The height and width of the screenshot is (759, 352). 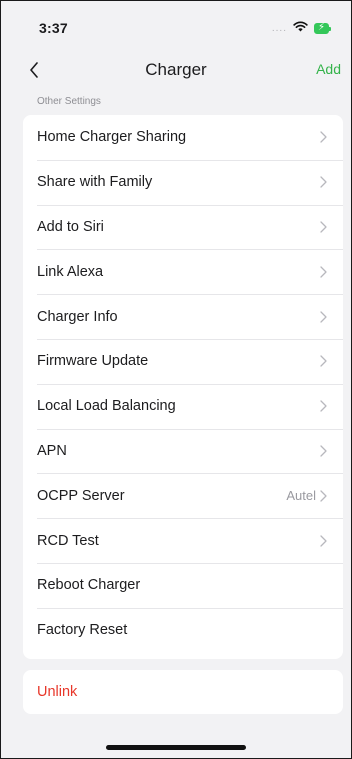 I want to click on row-label: Share with Family, so click(x=95, y=182).